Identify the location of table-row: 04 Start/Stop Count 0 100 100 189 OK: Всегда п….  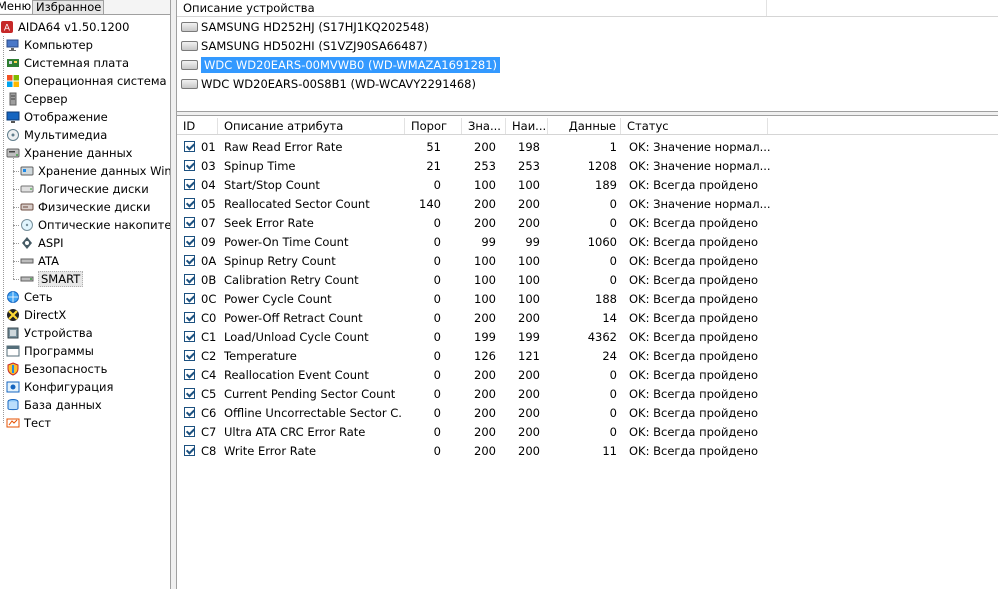
(587, 185).